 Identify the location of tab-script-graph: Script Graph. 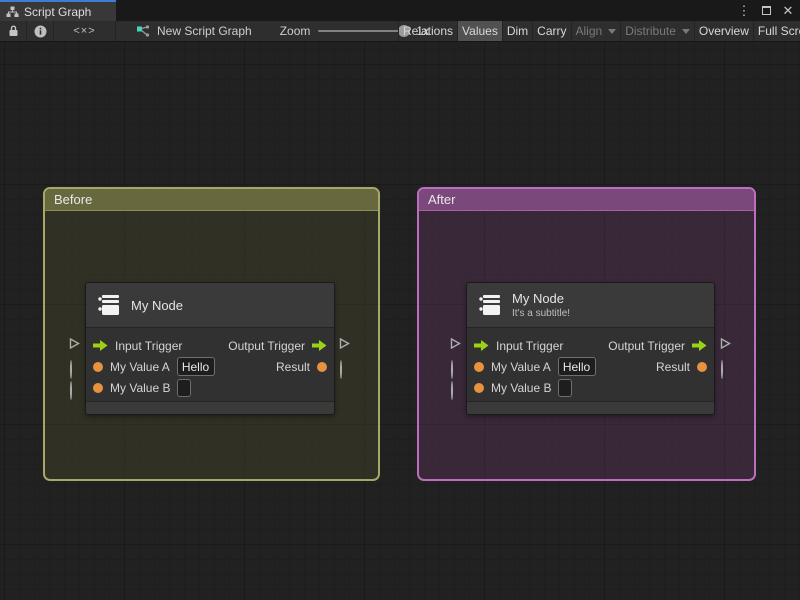
(58, 10).